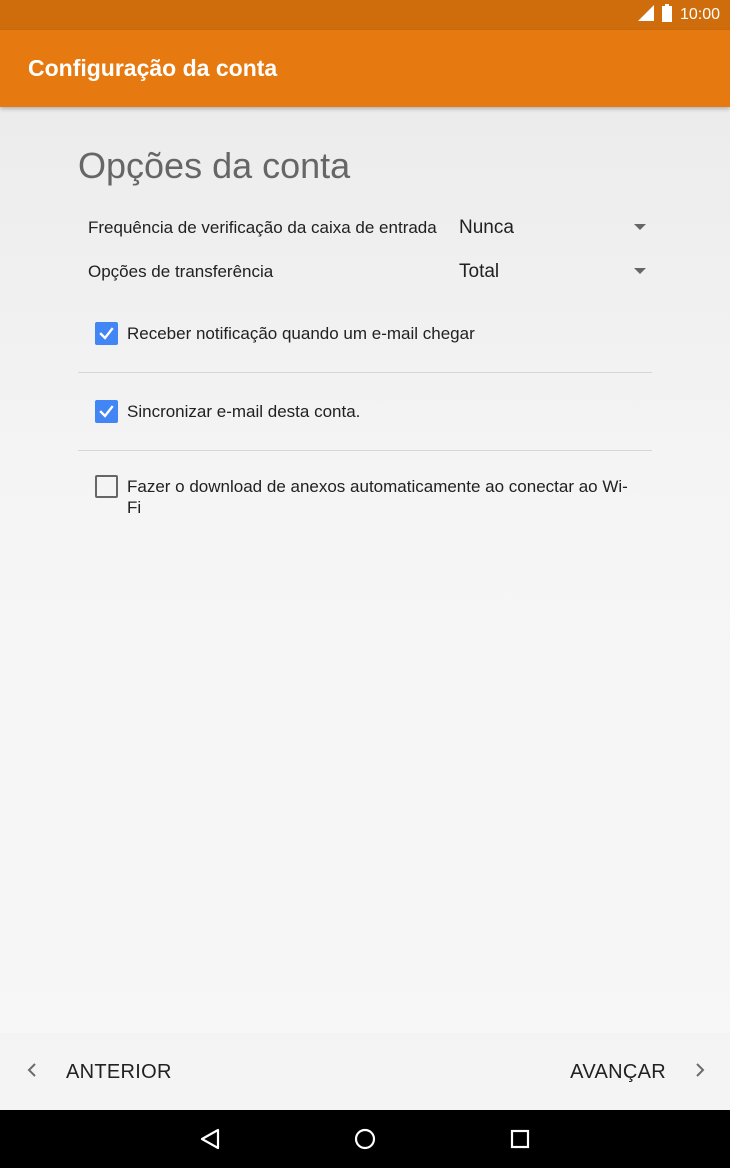 The height and width of the screenshot is (1168, 730). What do you see at coordinates (520, 1139) in the screenshot?
I see `recents-icon` at bounding box center [520, 1139].